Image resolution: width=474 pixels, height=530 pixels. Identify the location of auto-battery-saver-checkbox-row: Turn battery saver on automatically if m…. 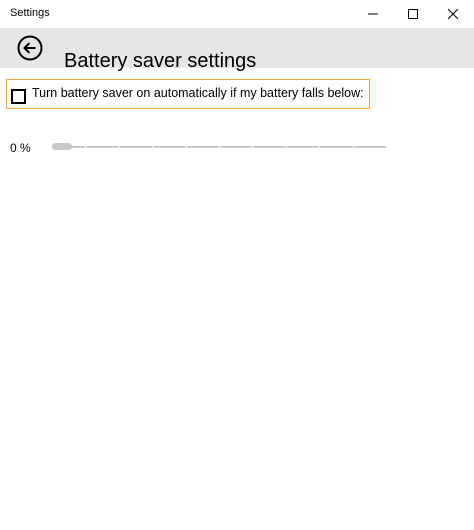
(188, 94).